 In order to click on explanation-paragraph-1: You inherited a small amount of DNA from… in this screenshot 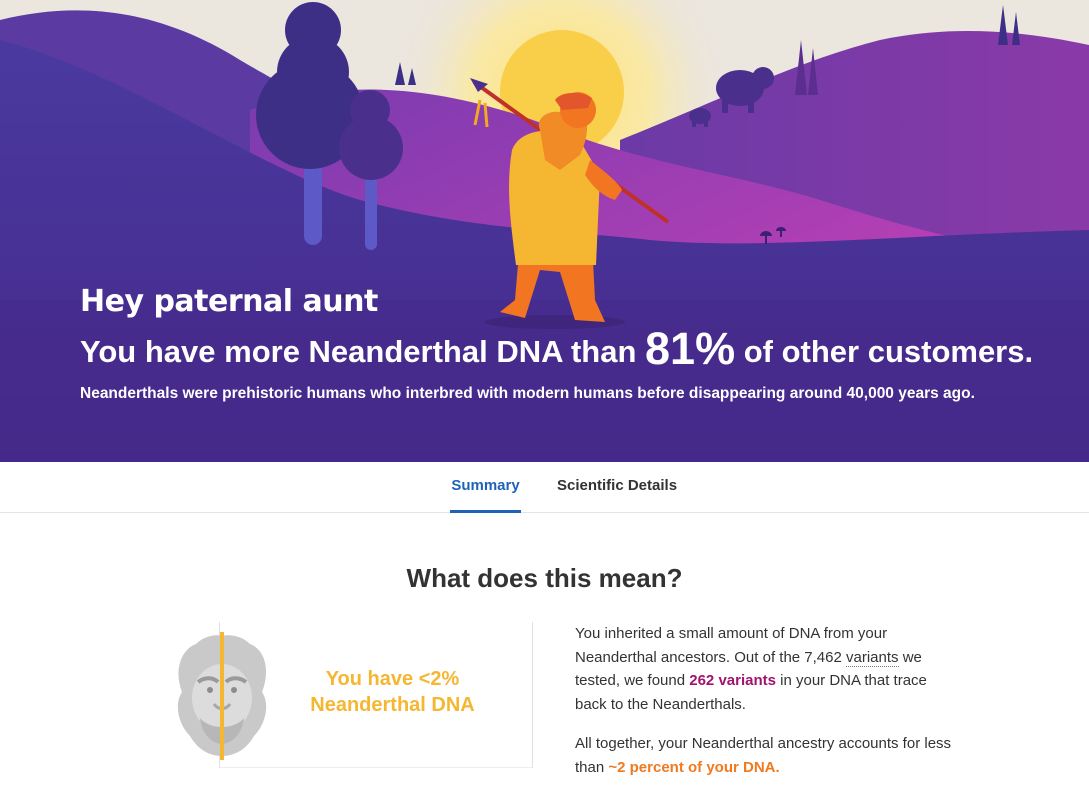, I will do `click(765, 669)`.